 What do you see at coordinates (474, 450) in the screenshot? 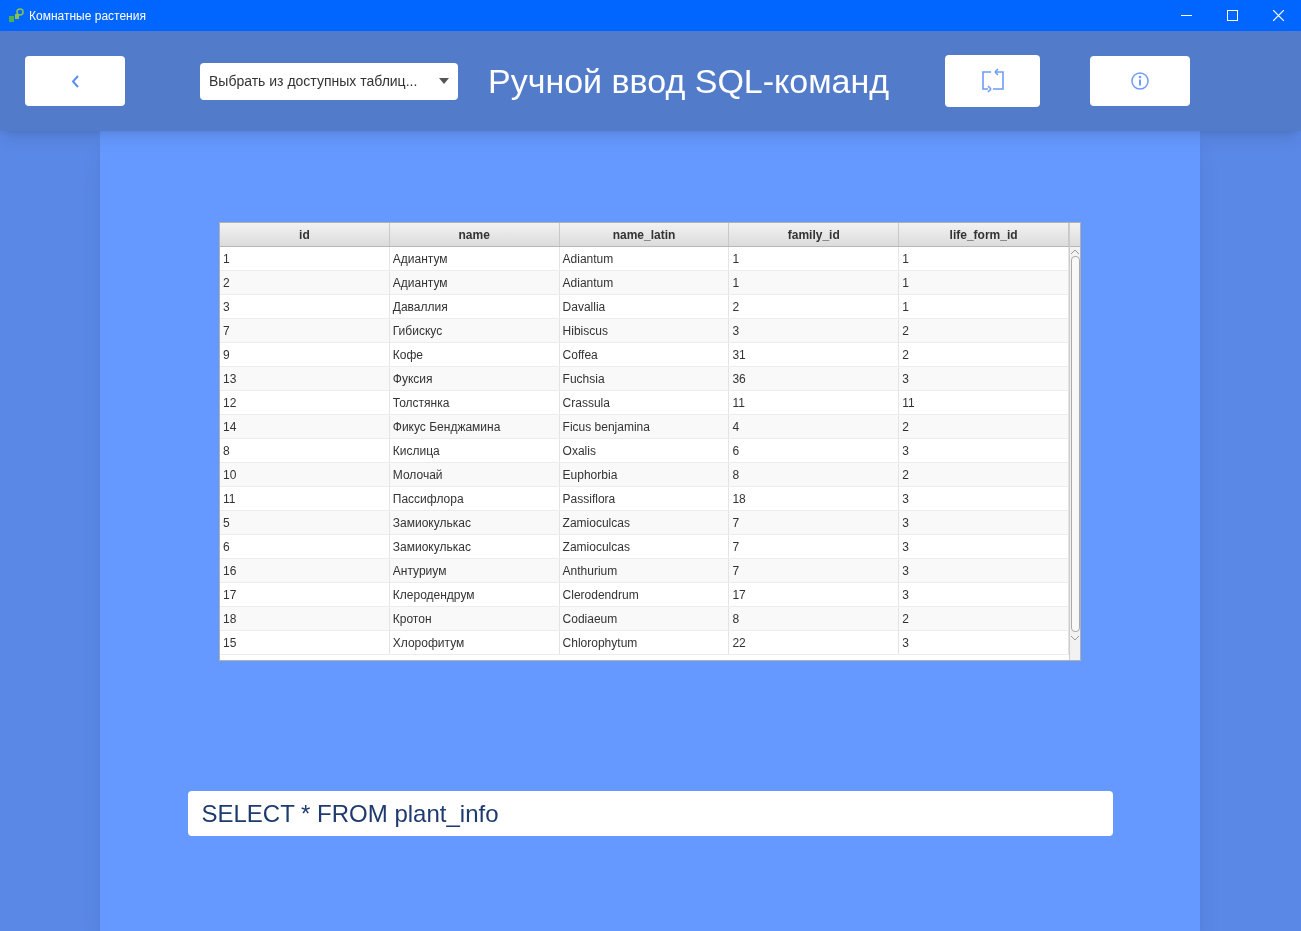
I see `table-cell: Кислица` at bounding box center [474, 450].